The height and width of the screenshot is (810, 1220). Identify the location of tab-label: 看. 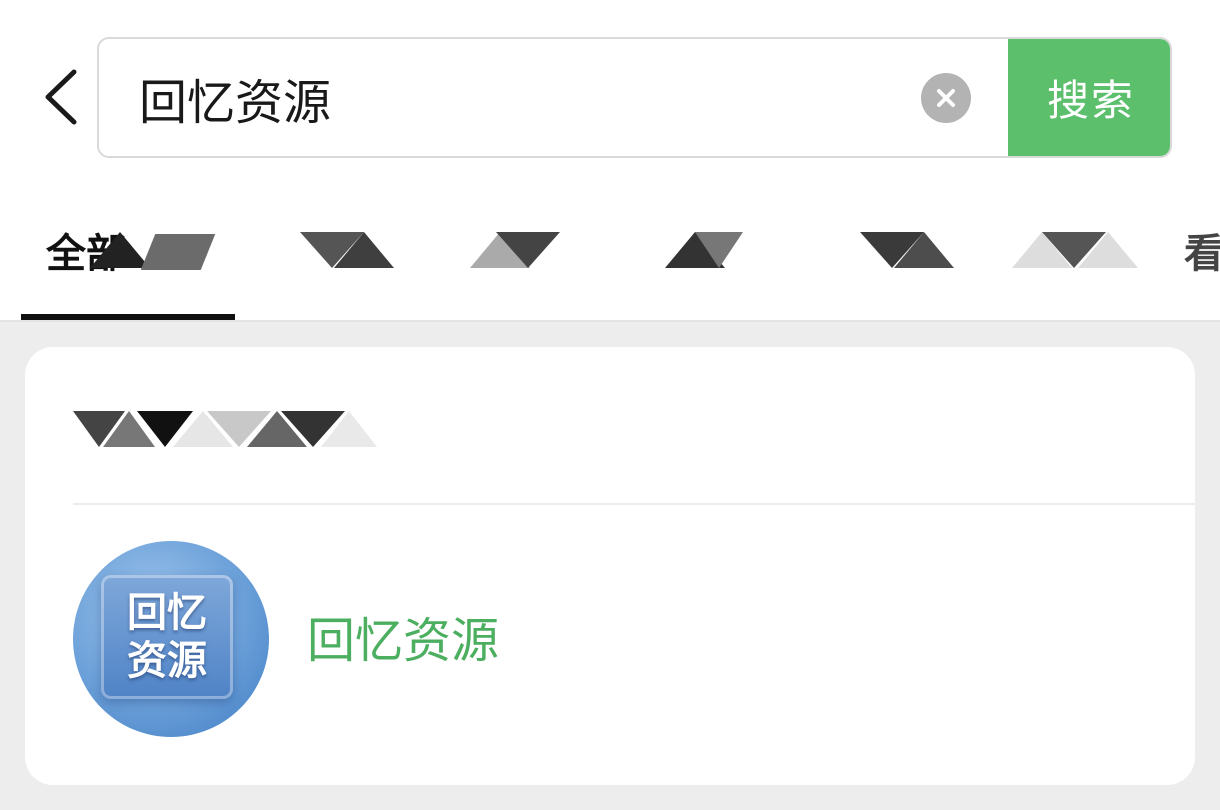
(1202, 254).